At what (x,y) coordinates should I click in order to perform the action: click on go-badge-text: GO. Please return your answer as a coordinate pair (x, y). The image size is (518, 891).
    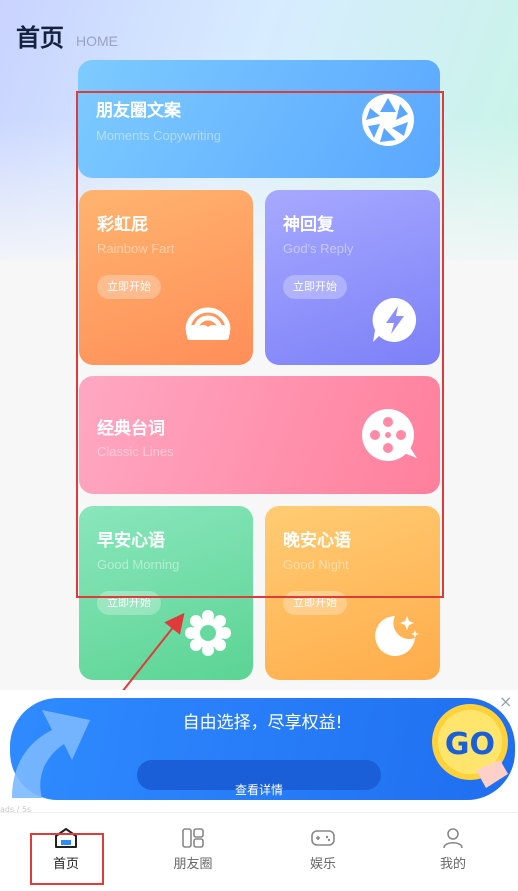
    Looking at the image, I should click on (470, 744).